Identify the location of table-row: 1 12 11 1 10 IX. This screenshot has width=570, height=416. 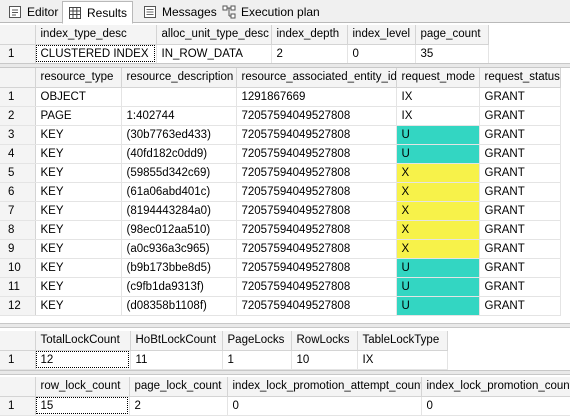
(224, 360).